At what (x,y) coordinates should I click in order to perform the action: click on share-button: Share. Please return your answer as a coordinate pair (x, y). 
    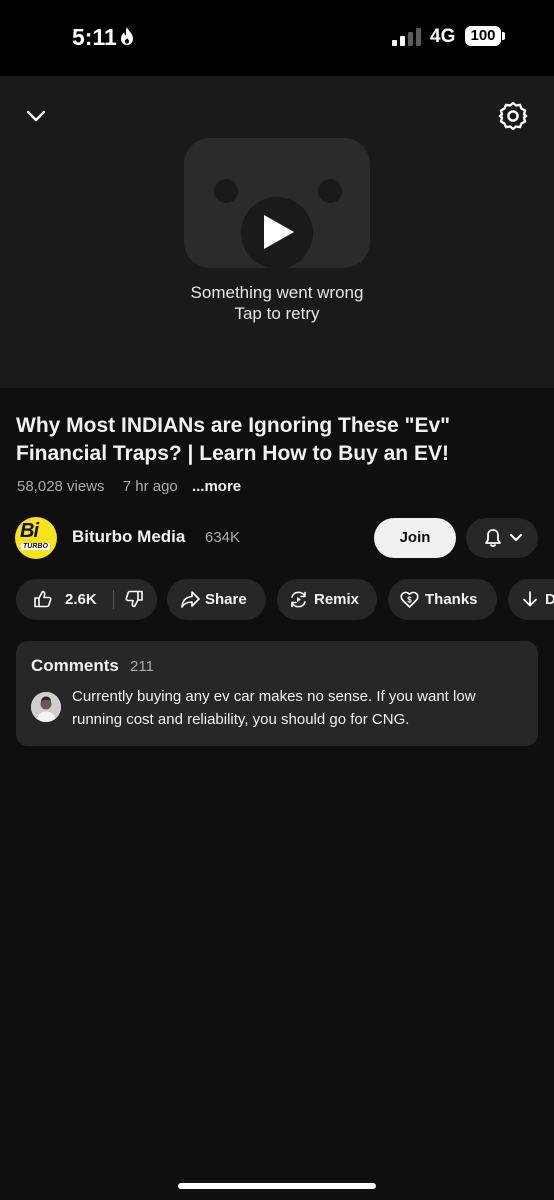
    Looking at the image, I should click on (216, 599).